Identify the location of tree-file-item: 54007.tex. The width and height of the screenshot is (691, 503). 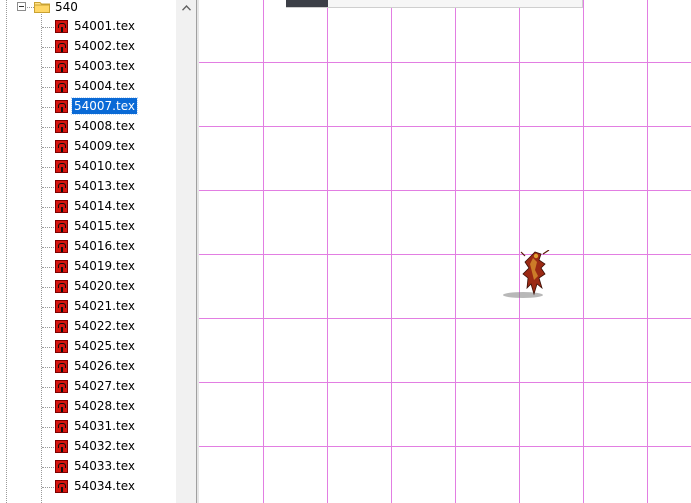
(88, 107).